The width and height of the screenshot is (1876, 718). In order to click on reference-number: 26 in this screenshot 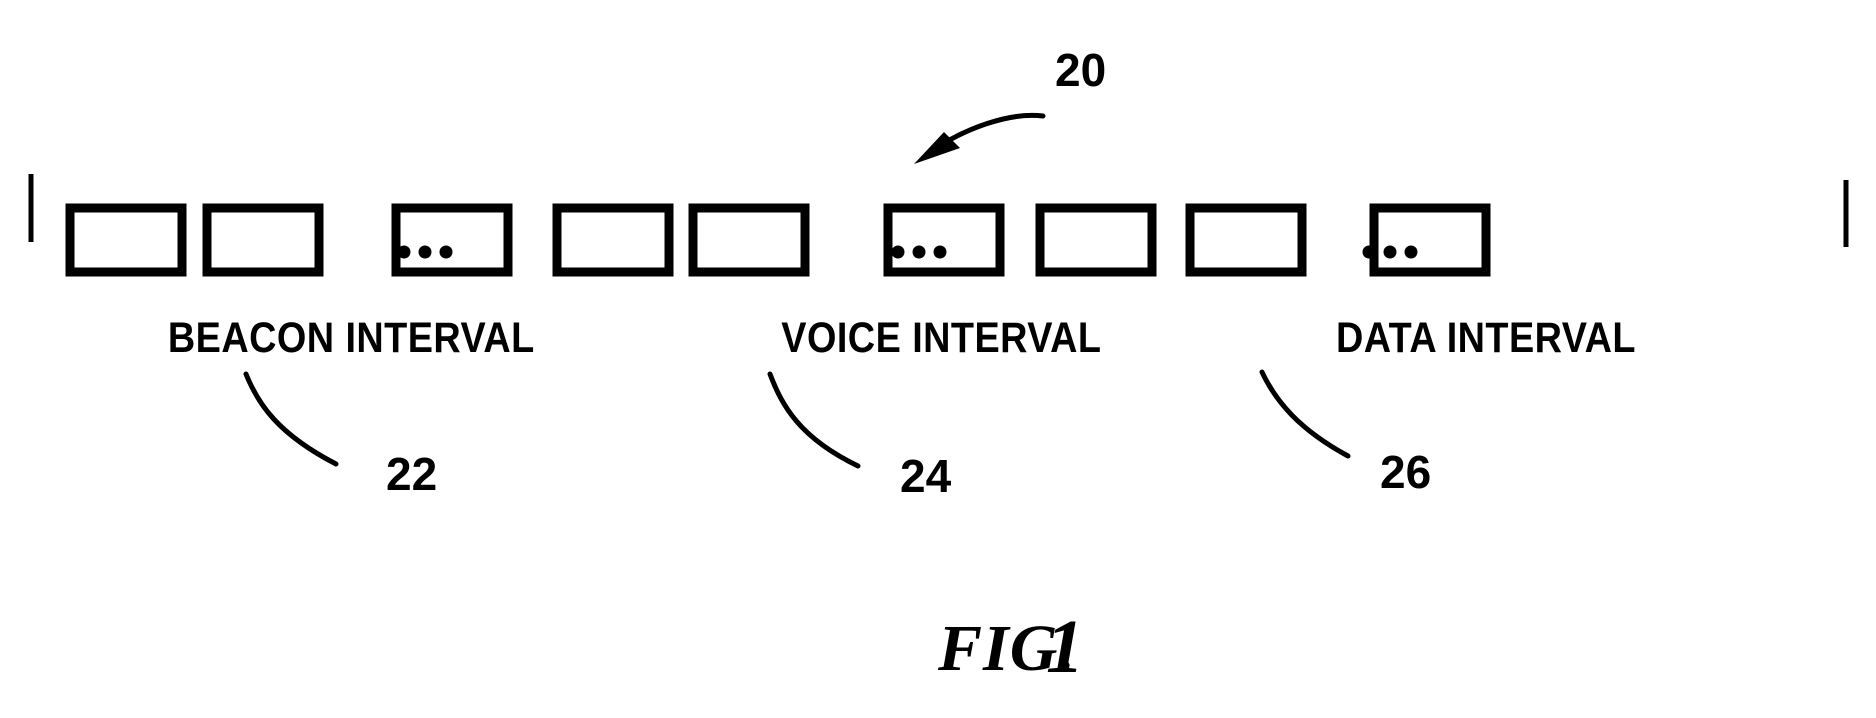, I will do `click(1405, 472)`.